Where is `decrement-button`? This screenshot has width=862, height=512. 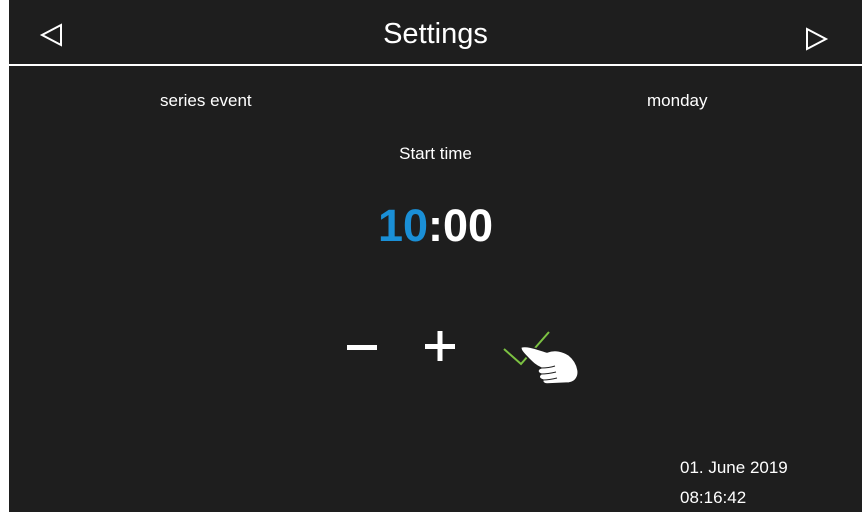 decrement-button is located at coordinates (362, 347).